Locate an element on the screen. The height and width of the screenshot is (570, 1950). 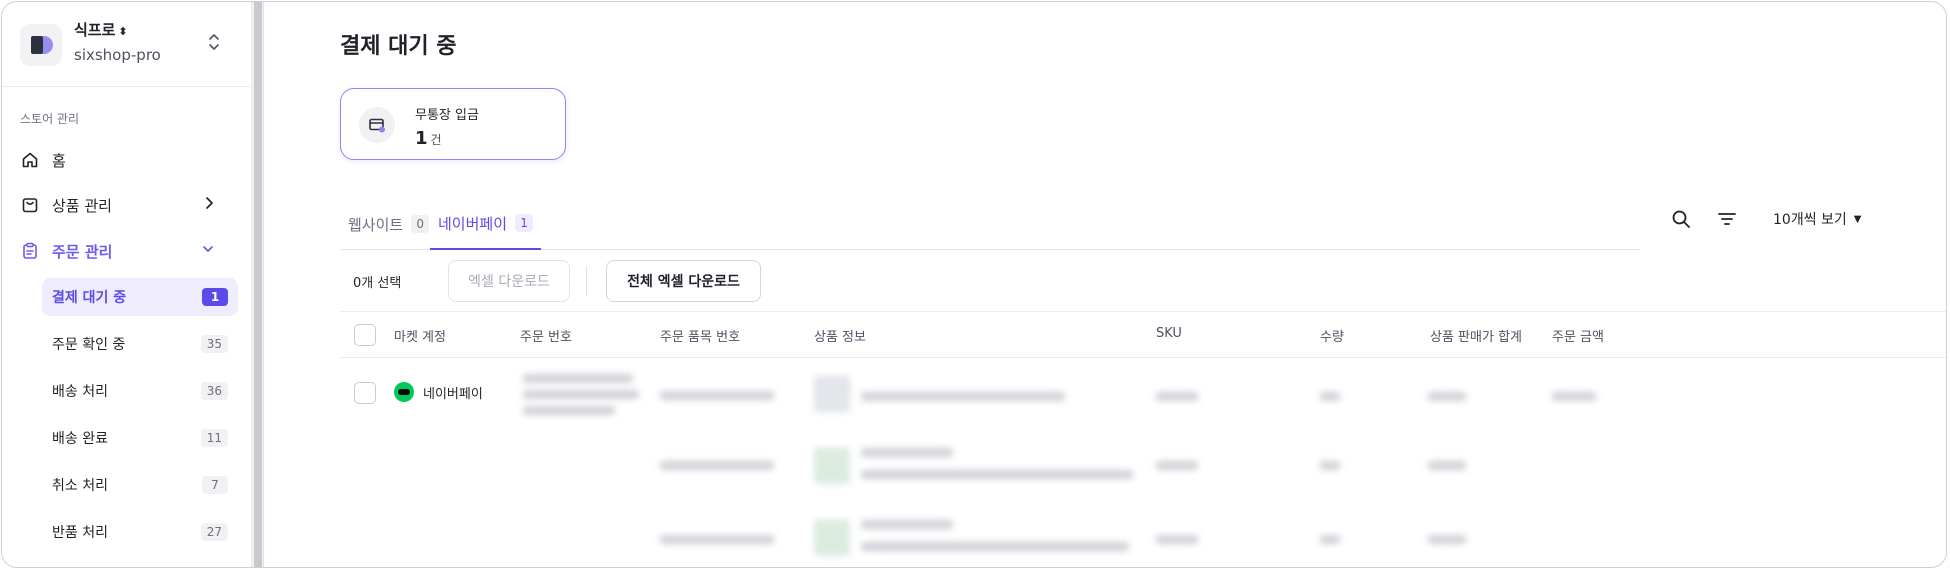
summary-label: 무통장 입금 is located at coordinates (447, 115).